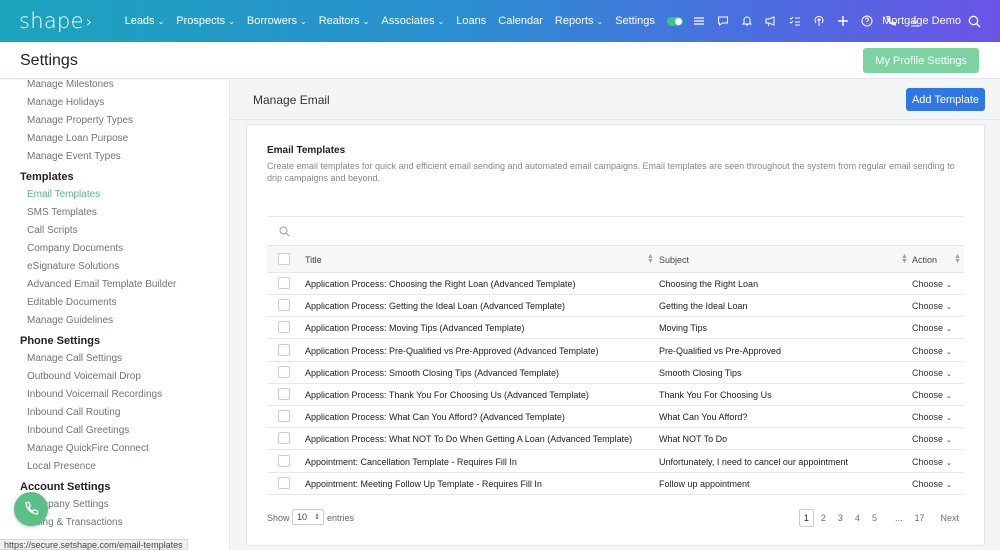  Describe the element at coordinates (924, 260) in the screenshot. I see `column-action: Action` at that location.